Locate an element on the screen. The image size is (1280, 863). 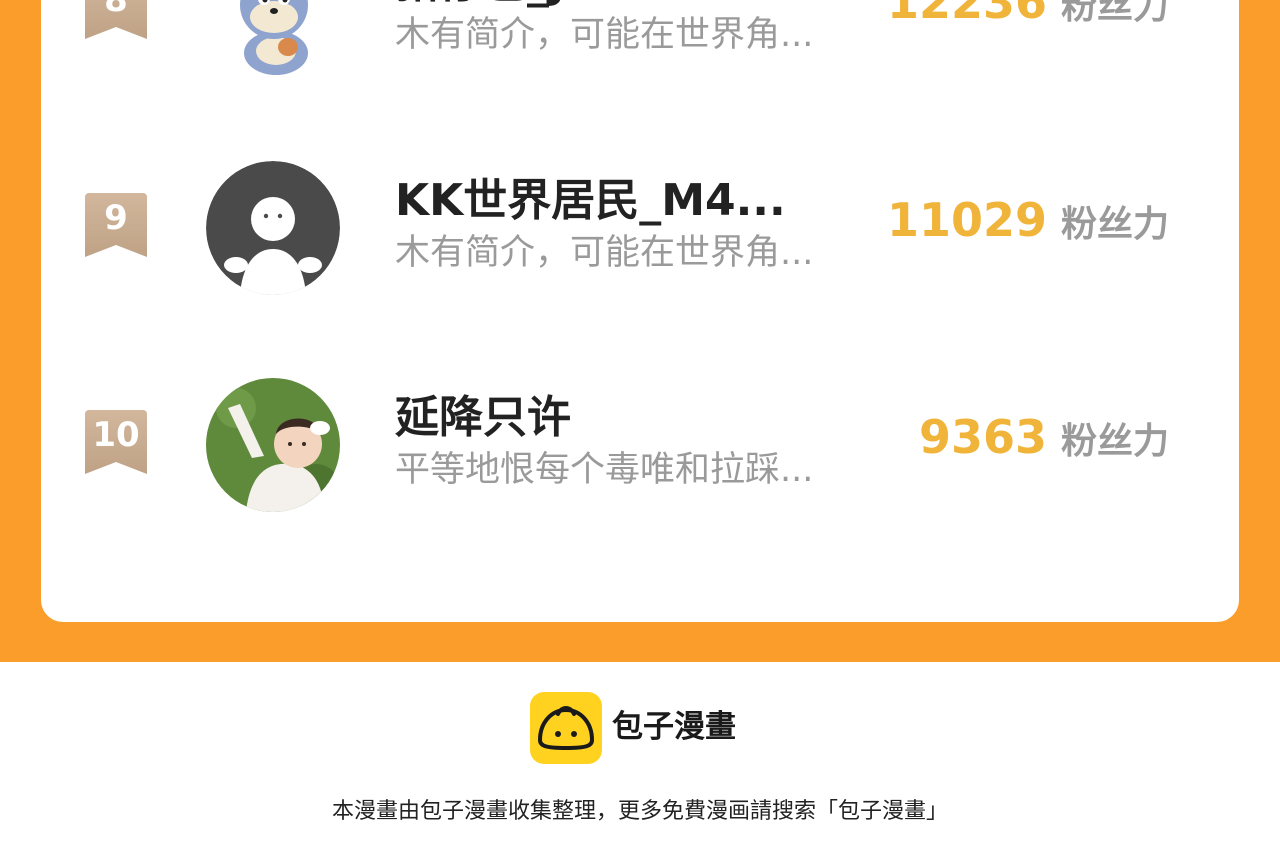
rank-ribbon-badge: 8 is located at coordinates (116, 20).